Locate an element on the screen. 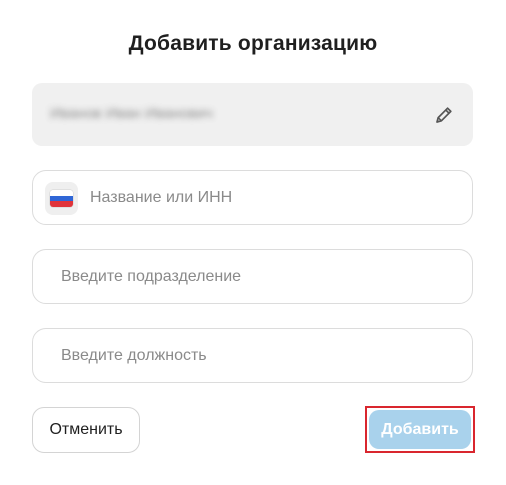 This screenshot has height=485, width=506. organization-field is located at coordinates (252, 197).